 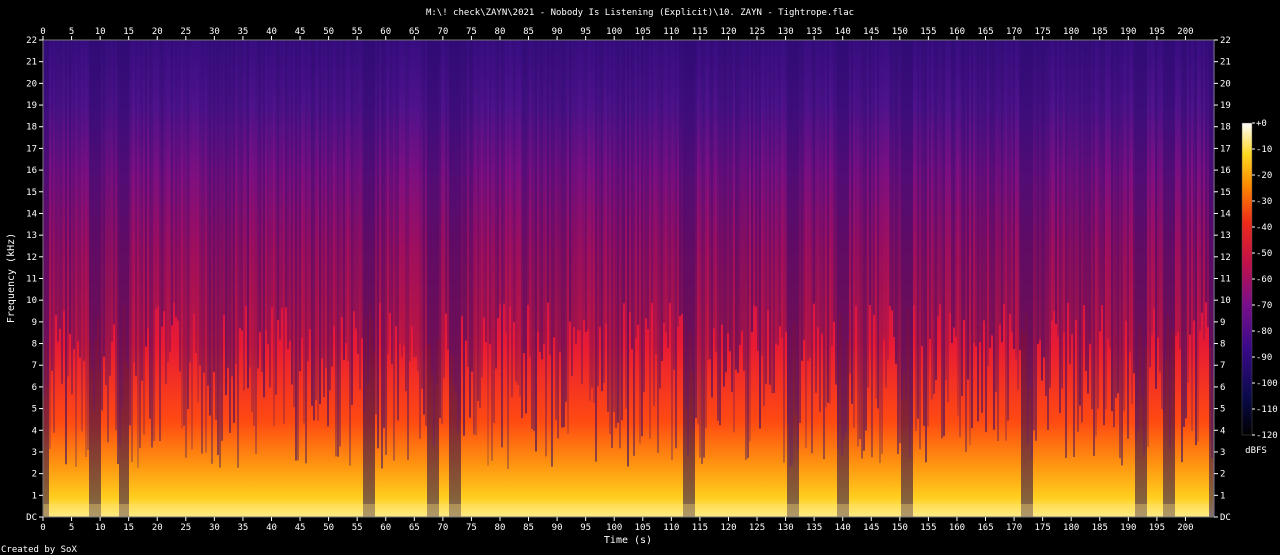 What do you see at coordinates (1014, 32) in the screenshot?
I see `x-tick-label-top: 170` at bounding box center [1014, 32].